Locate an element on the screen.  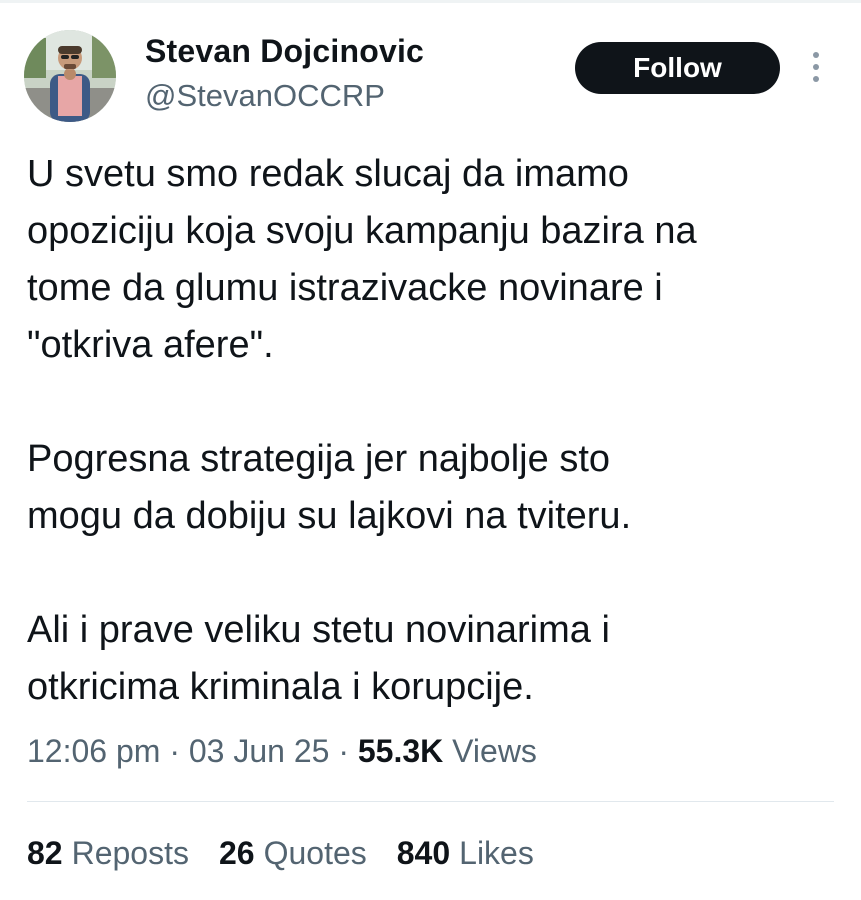
tweet-line: Ali i prave veliku stetu novinarima i is located at coordinates (318, 630).